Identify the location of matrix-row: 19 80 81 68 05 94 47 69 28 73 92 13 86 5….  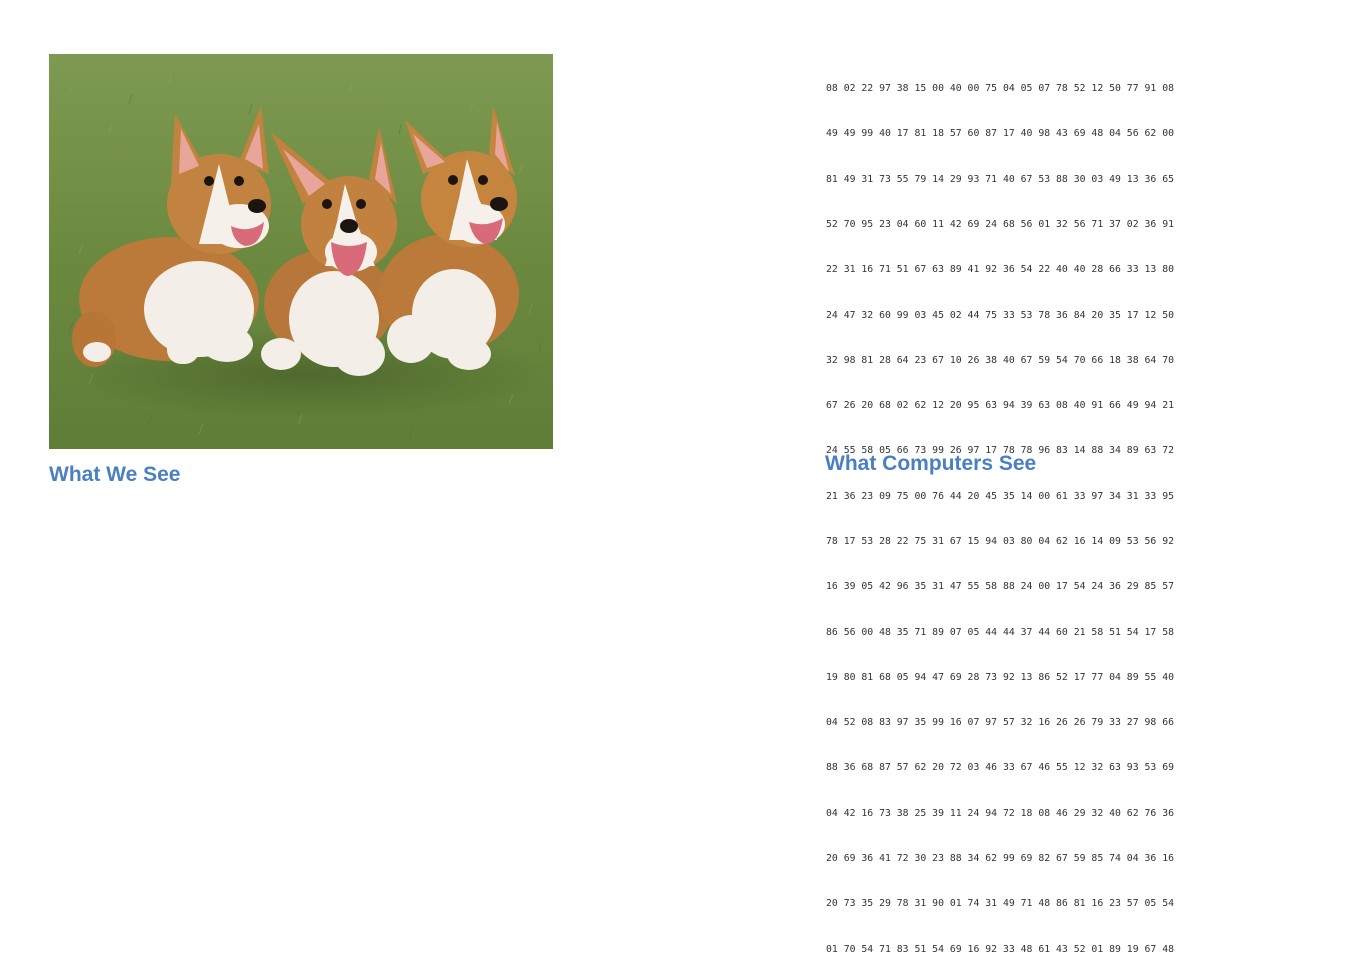
(1000, 677).